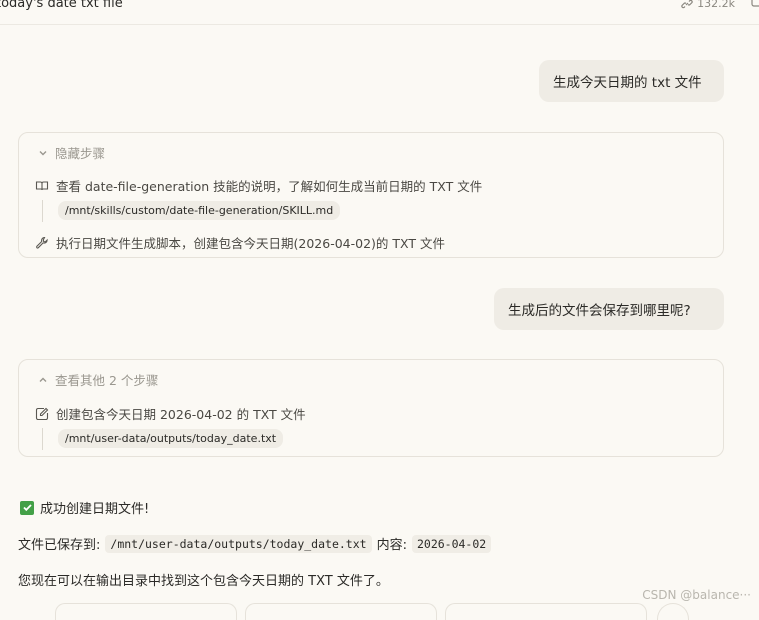  What do you see at coordinates (61, 5) in the screenshot?
I see `chat-title: today's date txt file` at bounding box center [61, 5].